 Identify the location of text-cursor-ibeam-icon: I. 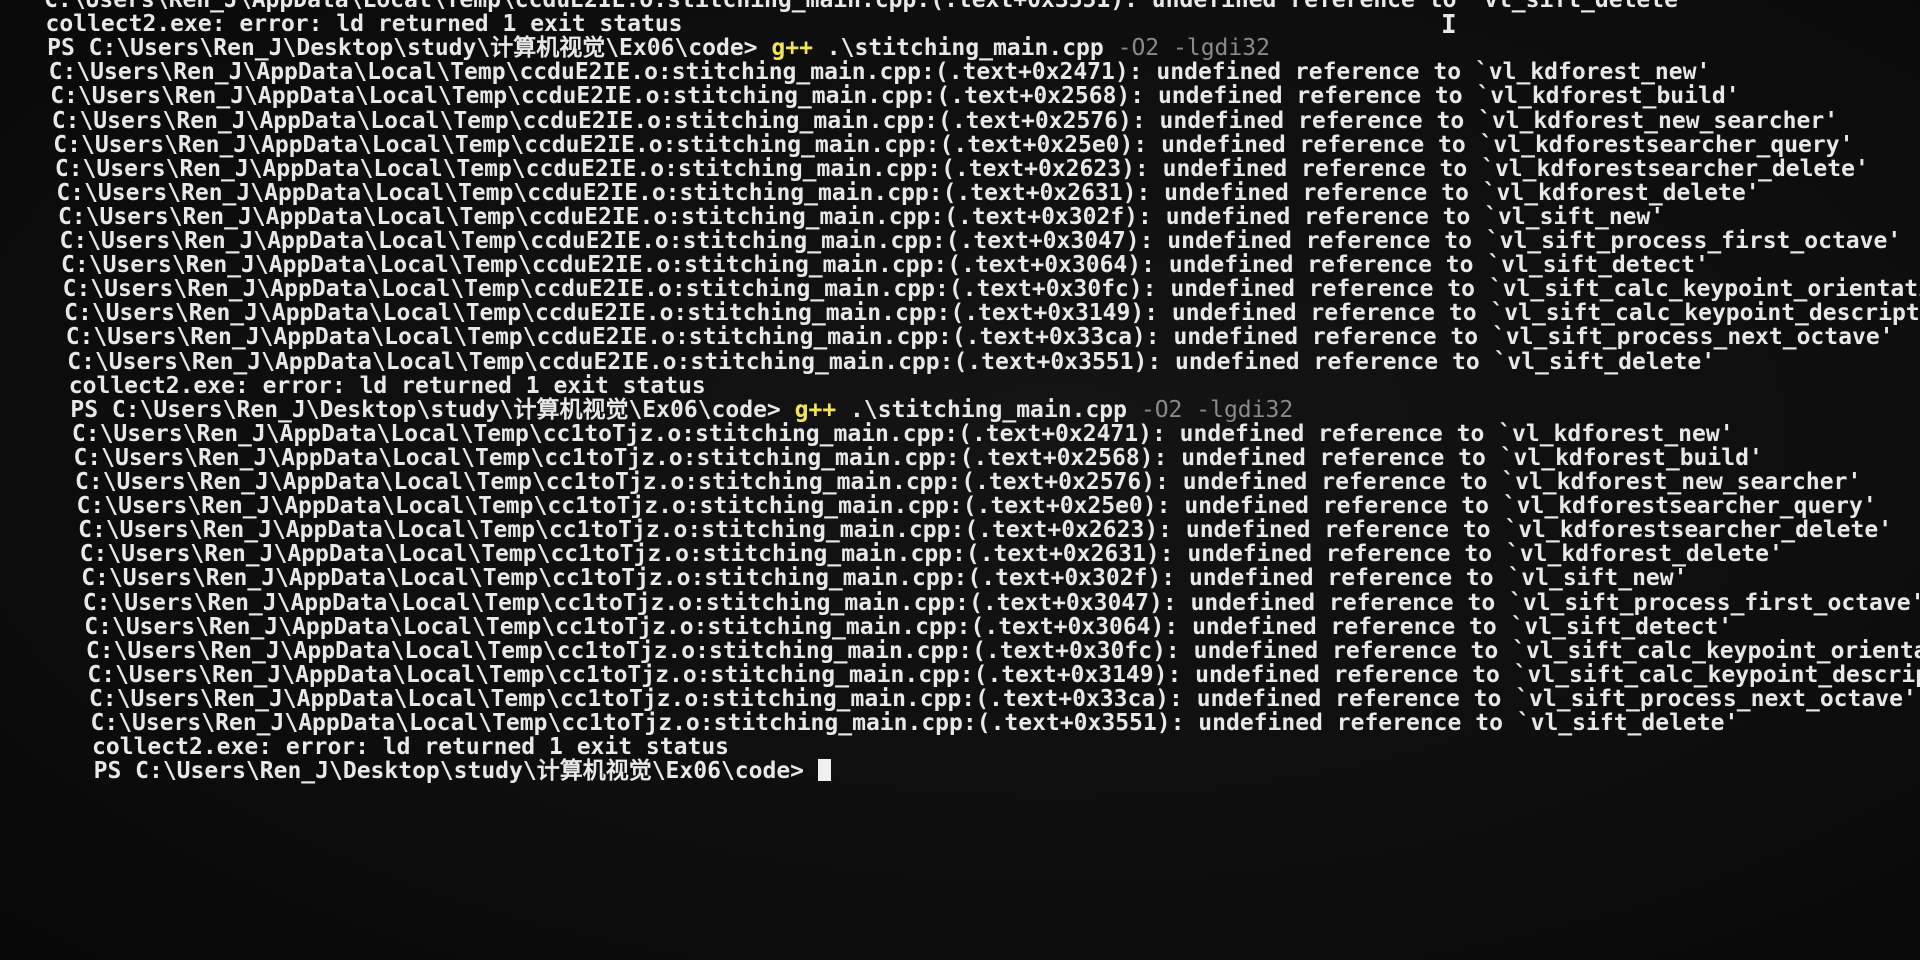
(1449, 25).